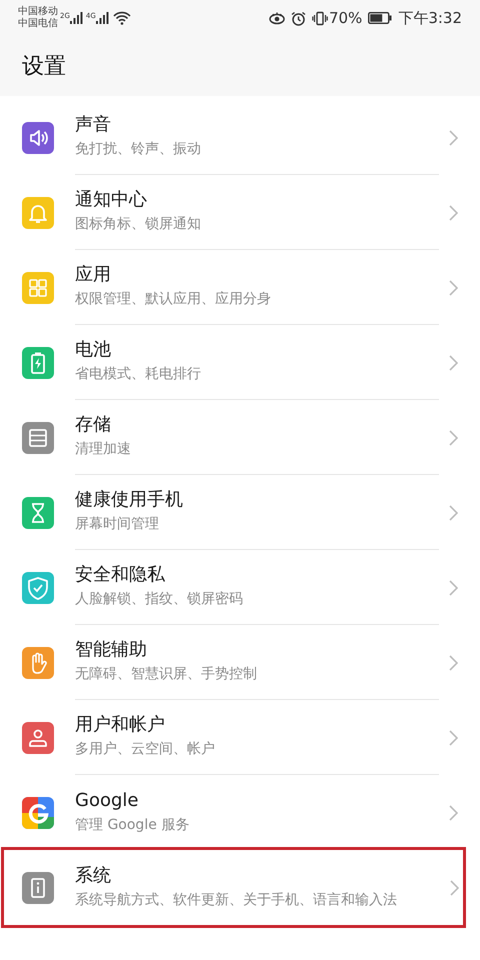 The height and width of the screenshot is (960, 480). Describe the element at coordinates (111, 200) in the screenshot. I see `item-title: 通知中心` at that location.